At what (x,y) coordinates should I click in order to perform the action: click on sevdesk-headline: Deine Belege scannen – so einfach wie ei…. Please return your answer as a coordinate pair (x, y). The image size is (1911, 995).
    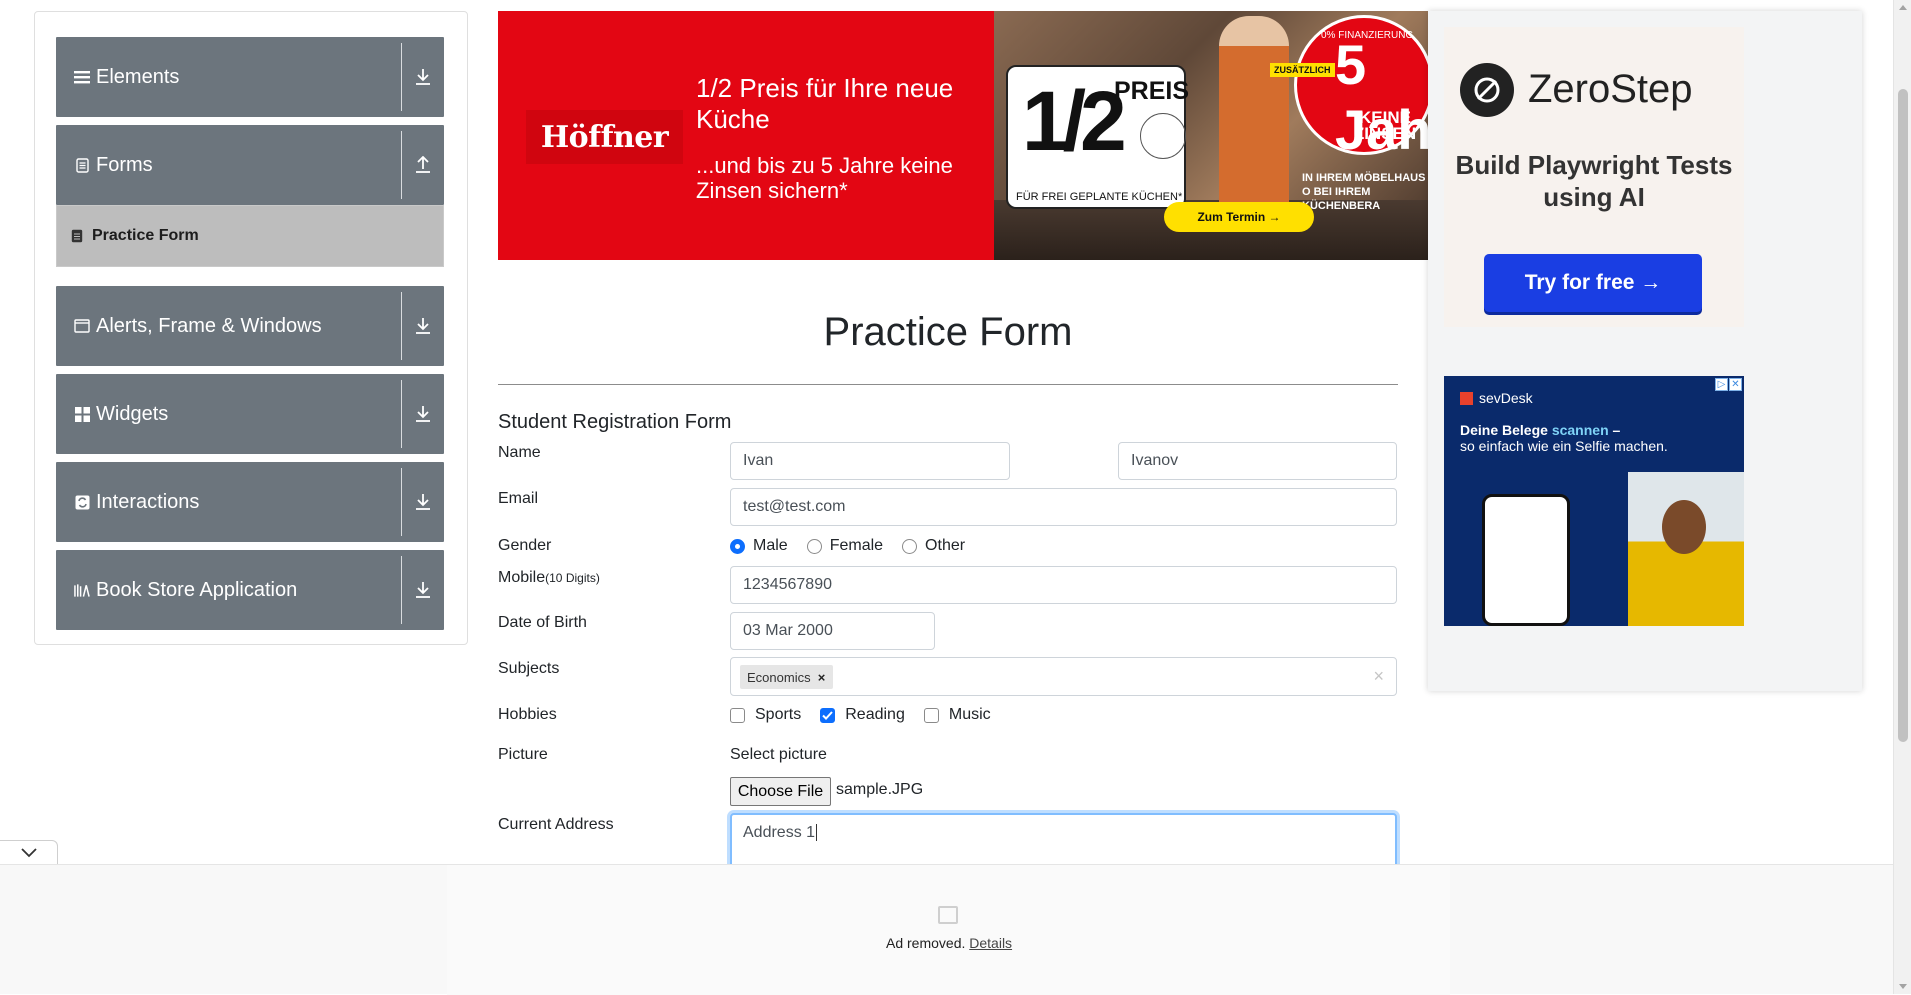
    Looking at the image, I should click on (1564, 438).